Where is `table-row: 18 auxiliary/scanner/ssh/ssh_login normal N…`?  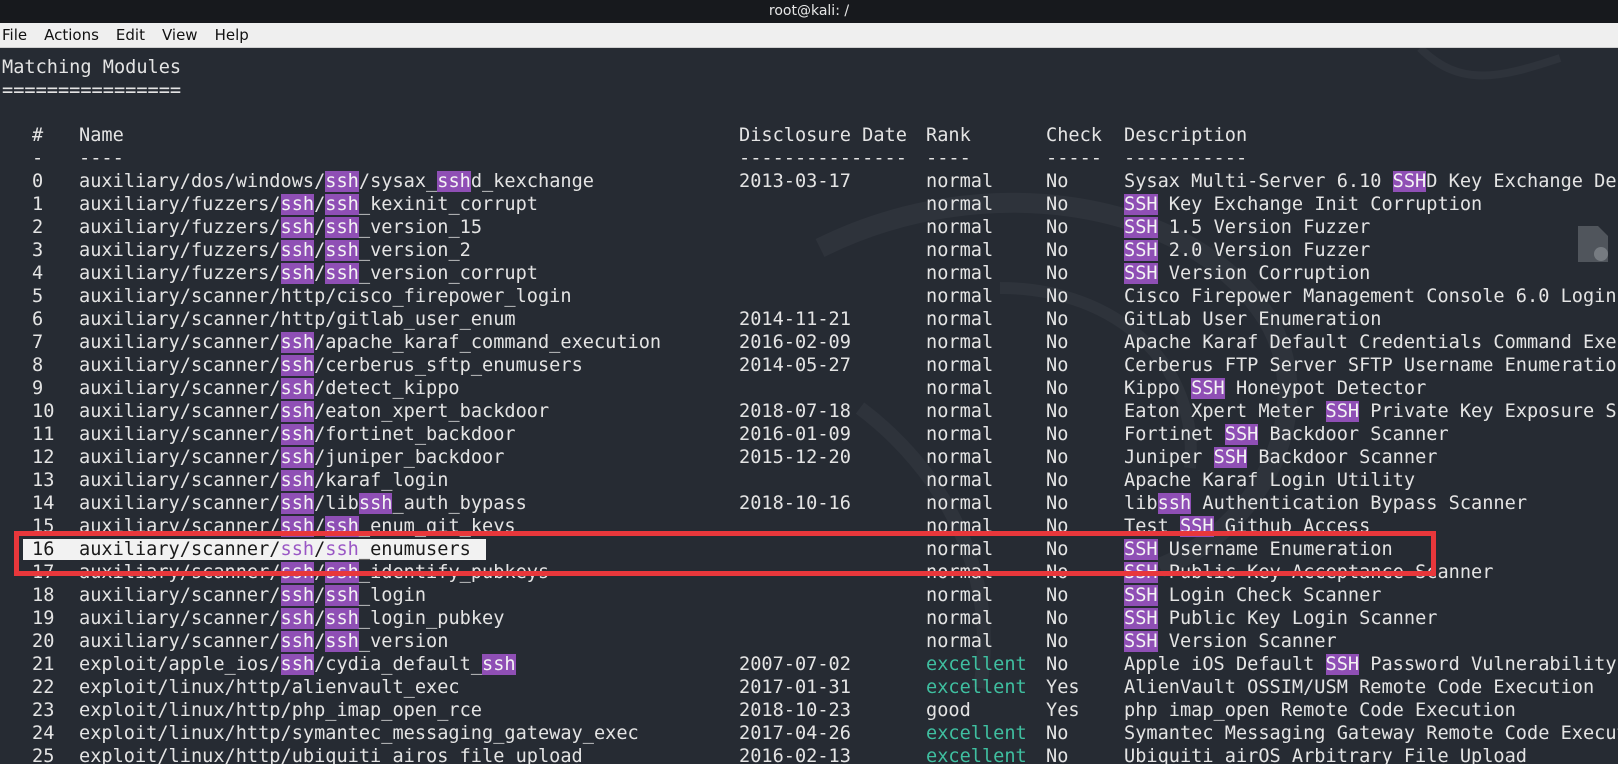
table-row: 18 auxiliary/scanner/ssh/ssh_login normal N… is located at coordinates (809, 595).